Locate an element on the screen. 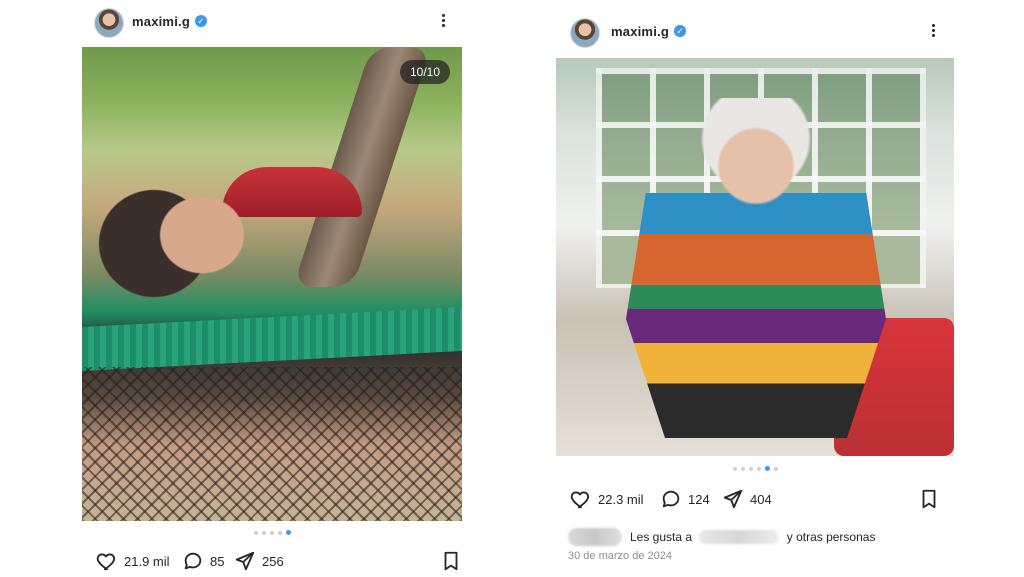  blurred-avatars is located at coordinates (595, 537).